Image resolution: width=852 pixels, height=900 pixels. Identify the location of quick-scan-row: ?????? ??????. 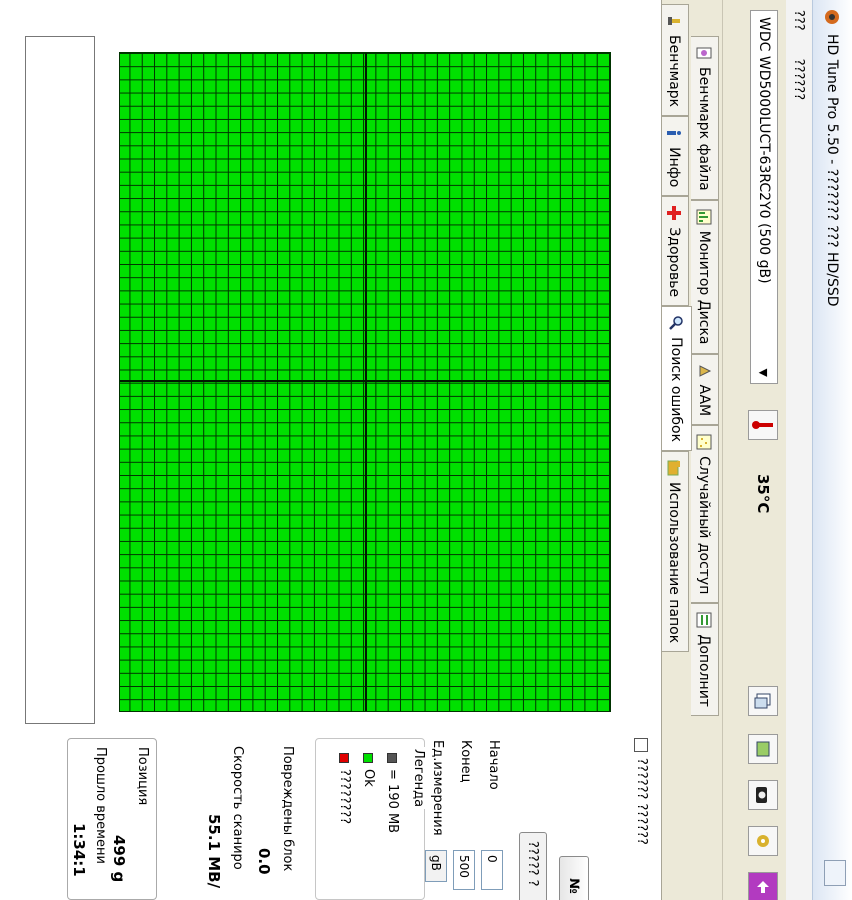
(641, 791).